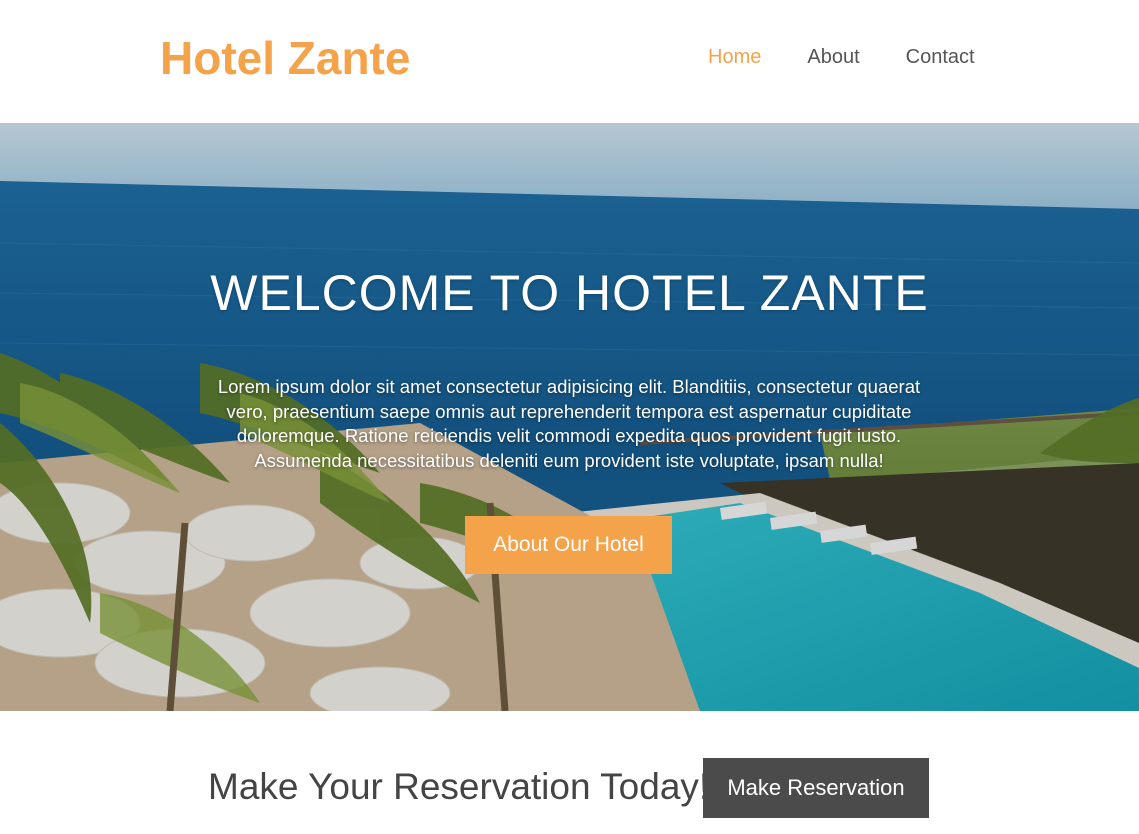 This screenshot has height=834, width=1139. Describe the element at coordinates (569, 61) in the screenshot. I see `site-header: Hotel Zante Home About Contact` at that location.